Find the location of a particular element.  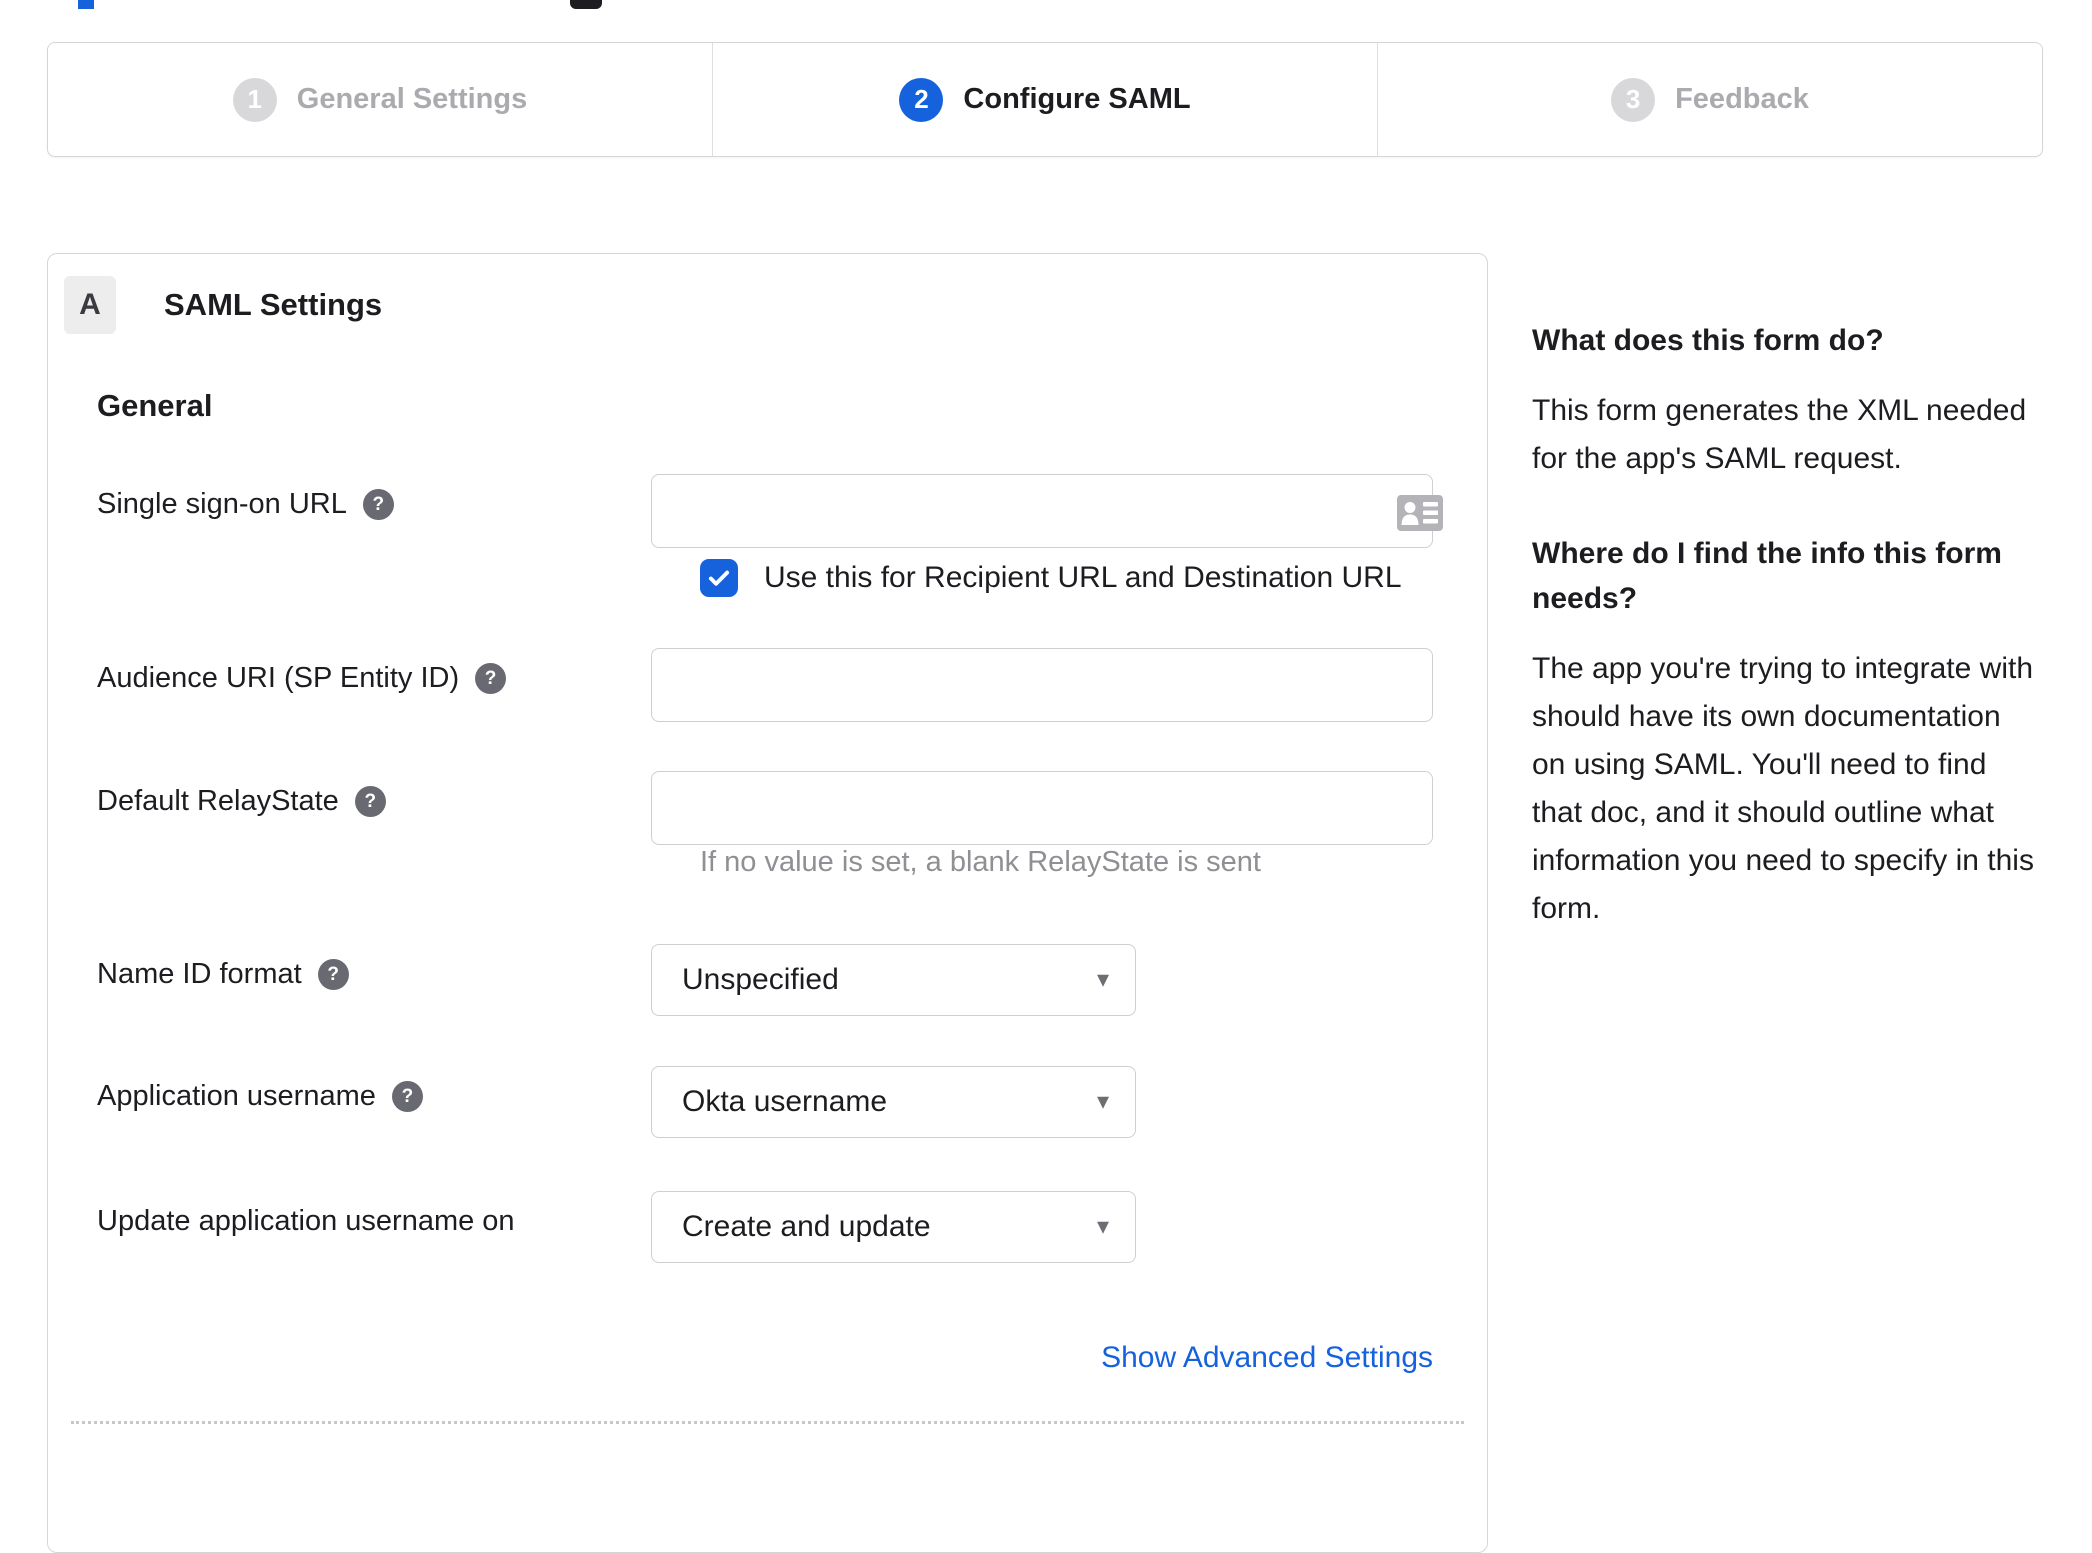

relay-state-label: Default RelayState is located at coordinates (218, 801).